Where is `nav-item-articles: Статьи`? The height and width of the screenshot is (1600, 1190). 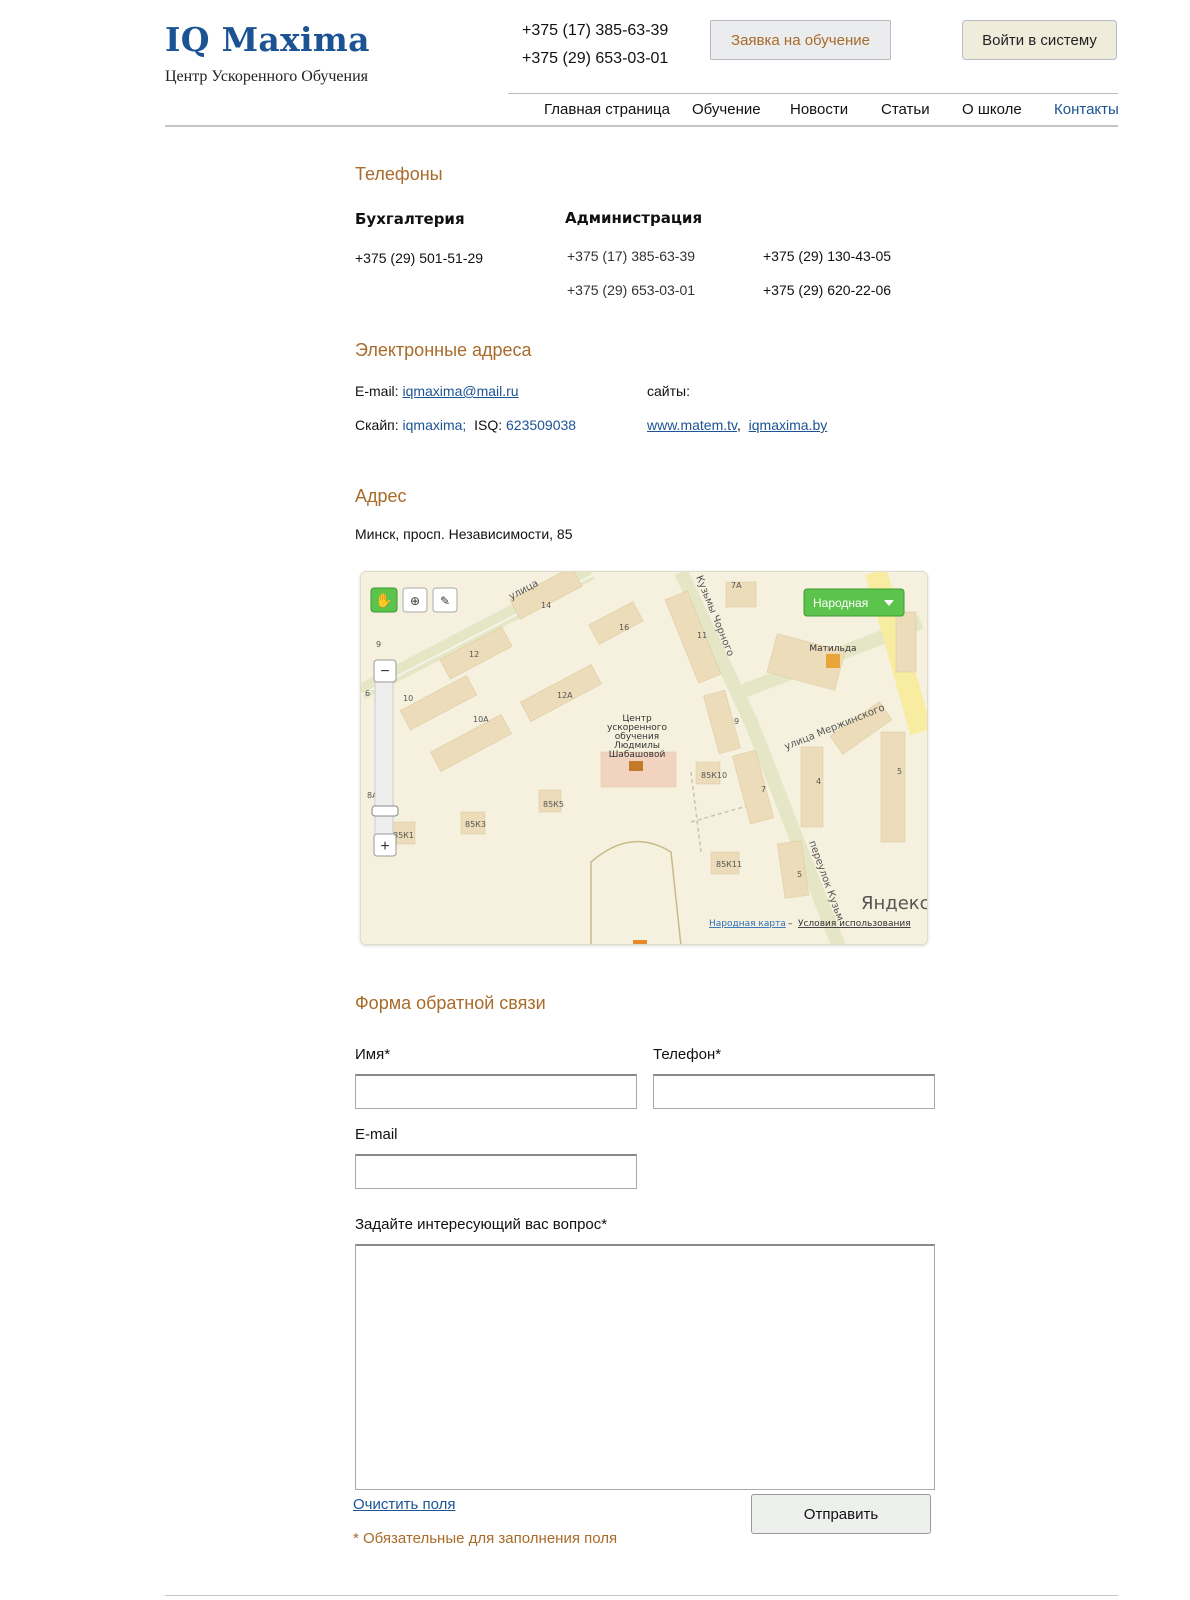
nav-item-articles: Статьи is located at coordinates (905, 109).